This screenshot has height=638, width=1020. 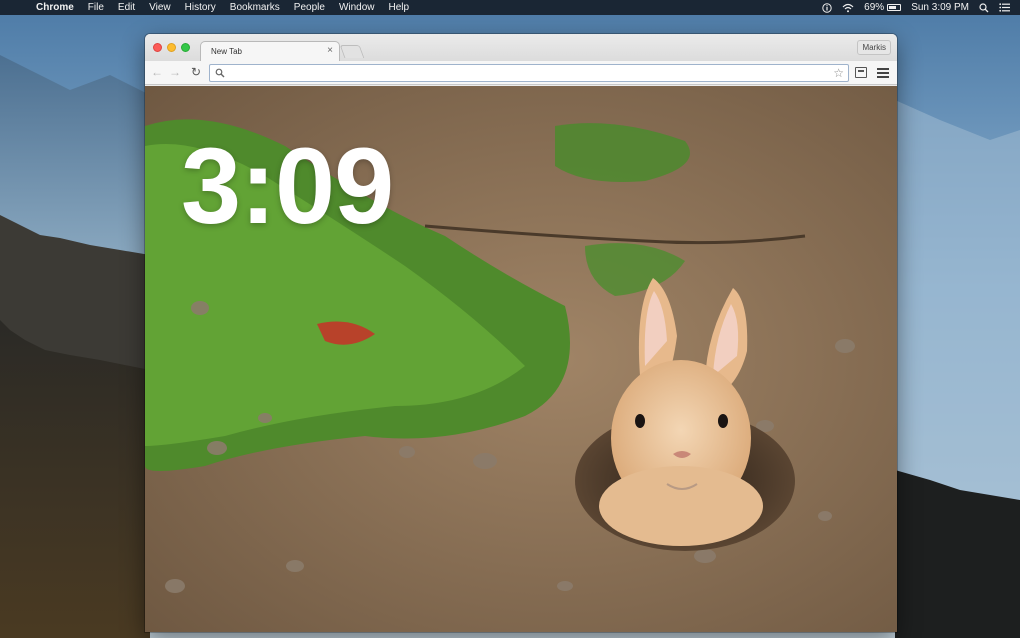 I want to click on new-tab-clock: 3:09, so click(x=287, y=185).